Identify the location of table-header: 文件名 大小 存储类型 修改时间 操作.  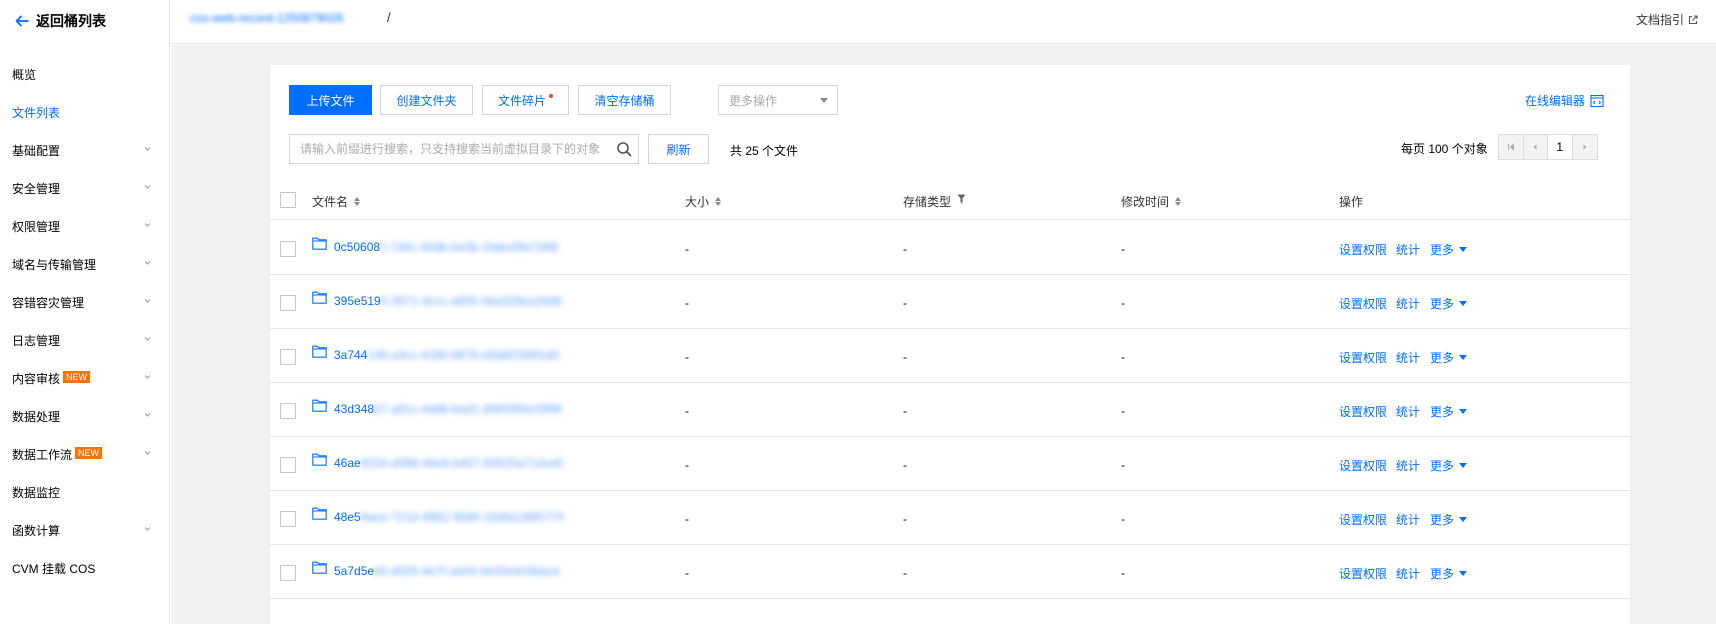
(950, 200).